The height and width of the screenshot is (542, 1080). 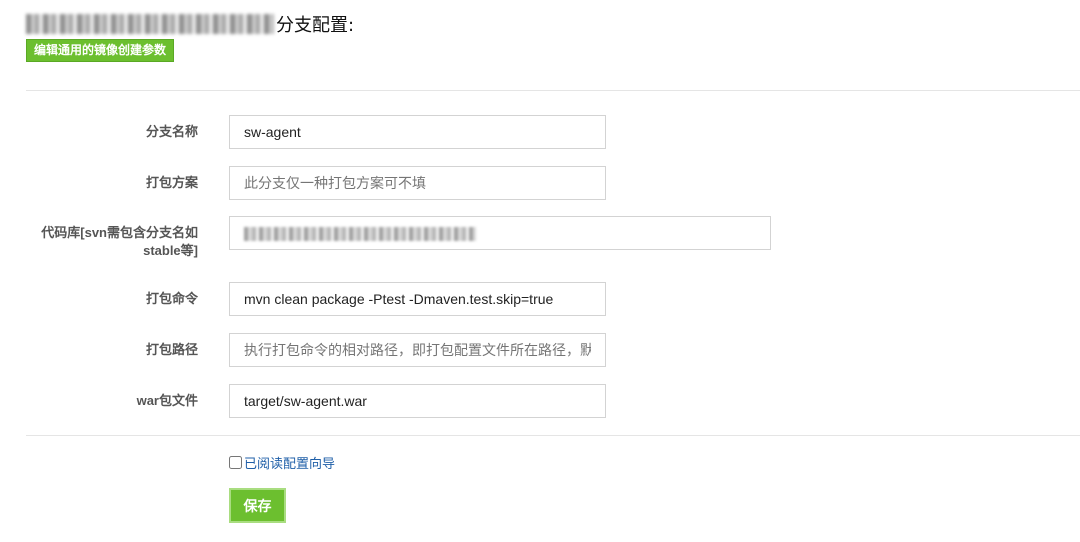 What do you see at coordinates (170, 250) in the screenshot?
I see `repository-label-line2: stable等]` at bounding box center [170, 250].